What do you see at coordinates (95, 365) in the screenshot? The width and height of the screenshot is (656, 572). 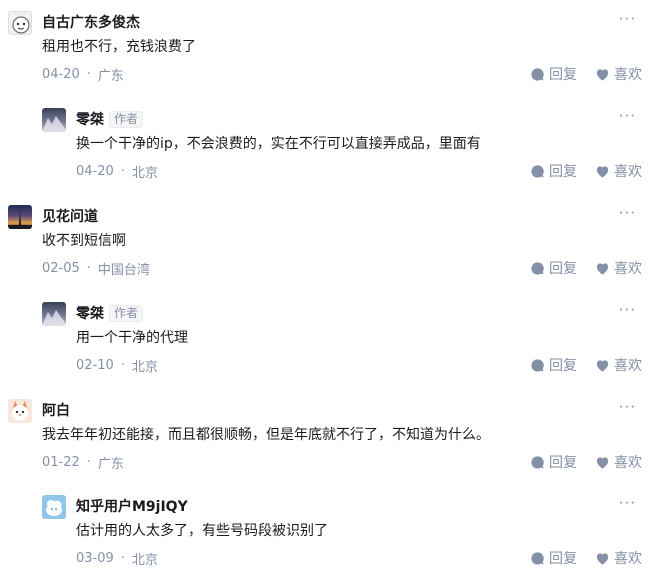 I see `comment-date: 02-10` at bounding box center [95, 365].